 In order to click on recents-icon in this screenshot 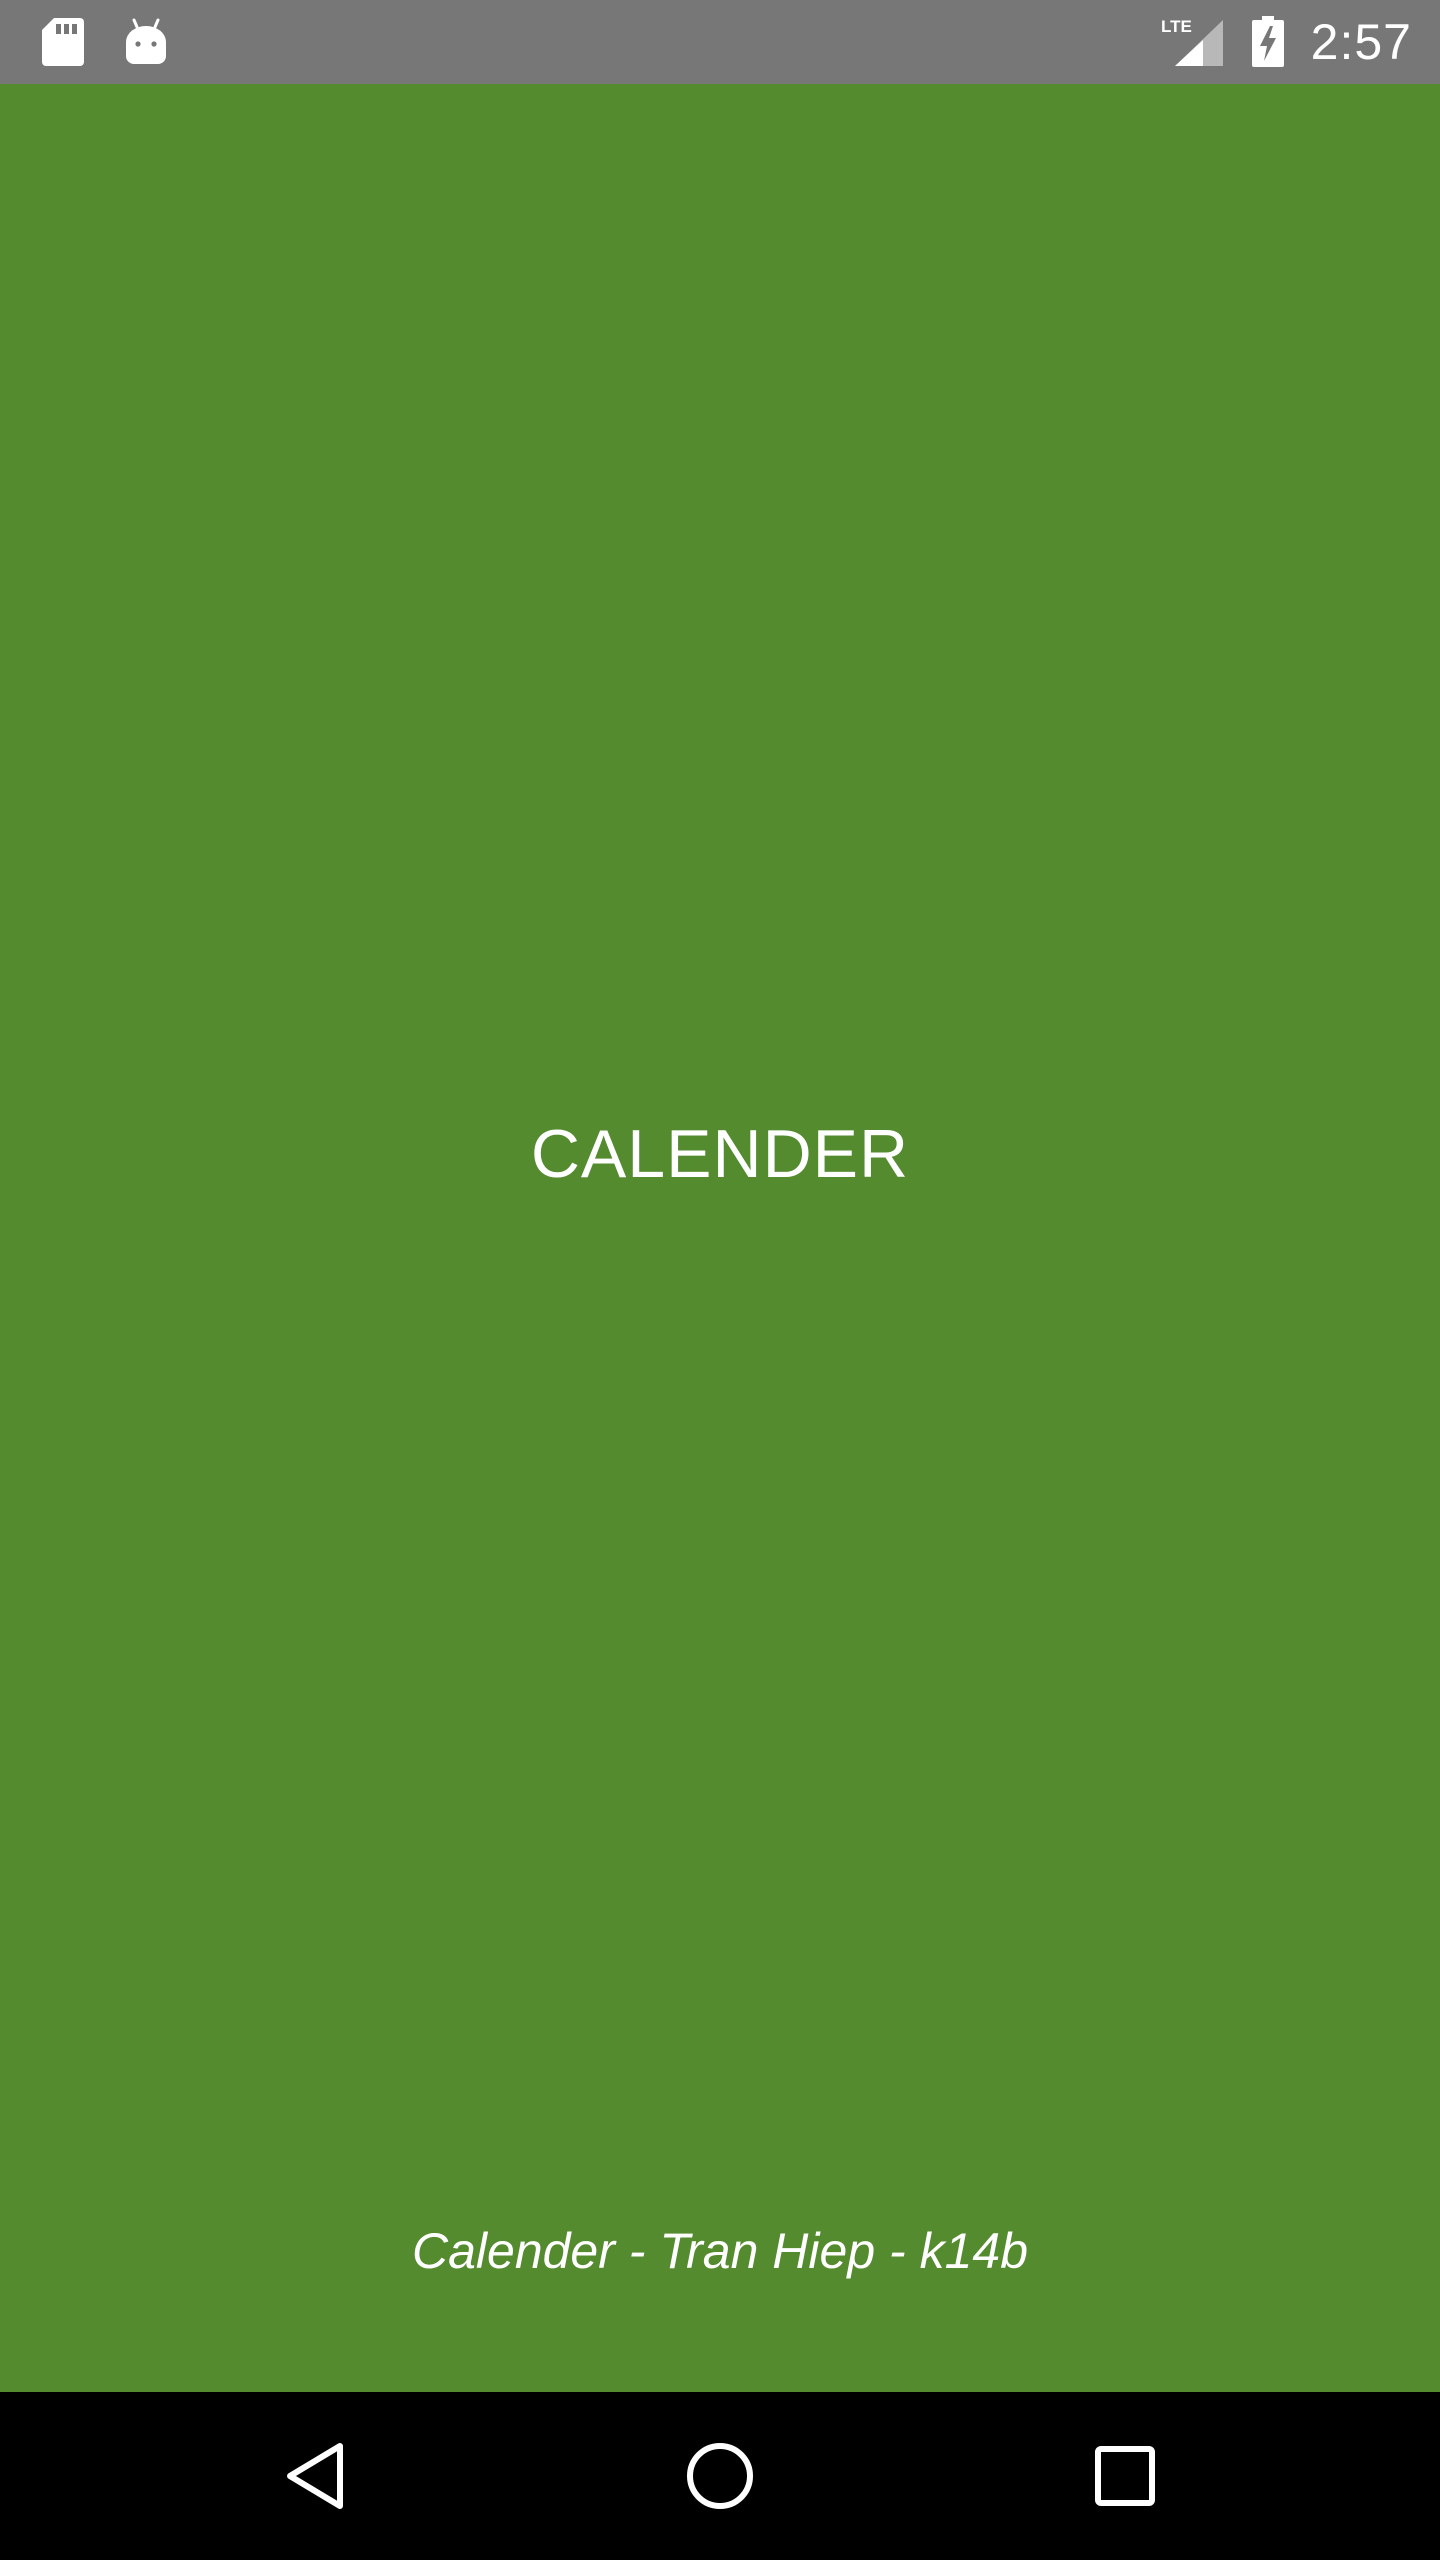, I will do `click(1125, 2476)`.